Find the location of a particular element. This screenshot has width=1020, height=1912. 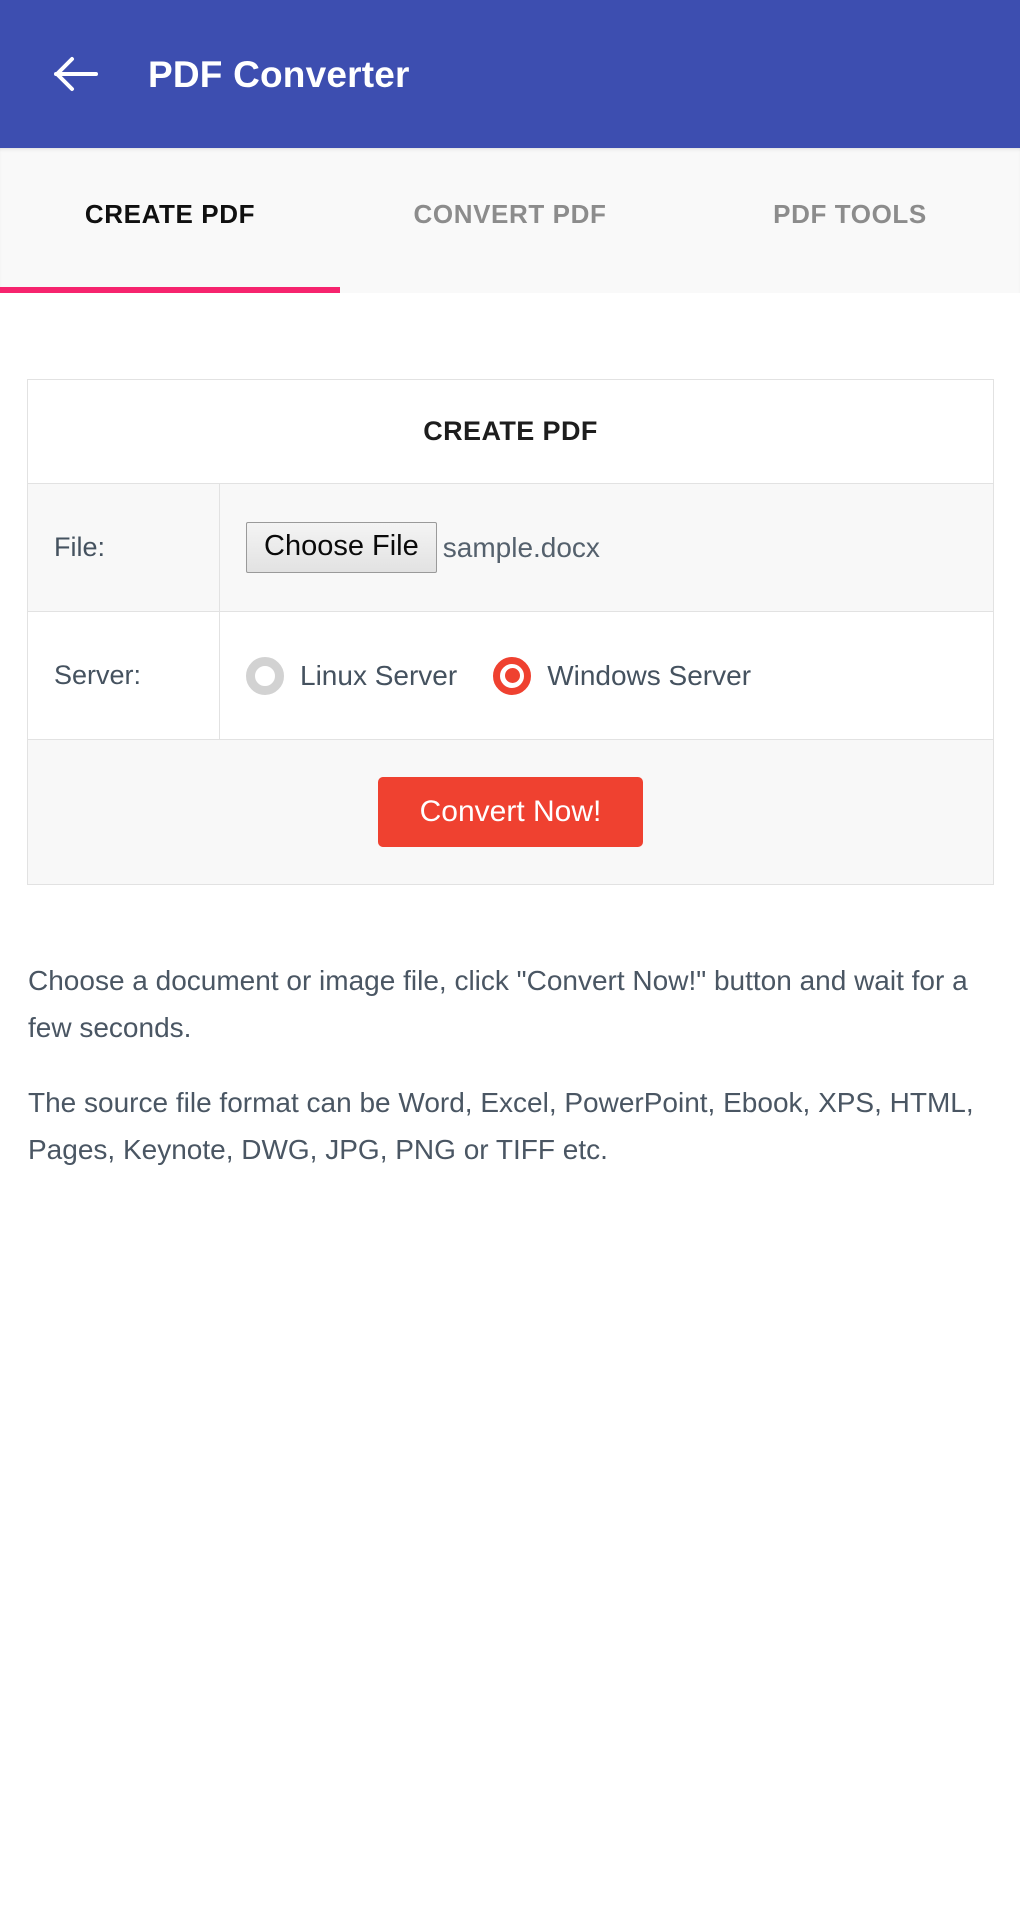

choose-file-button: Choose File is located at coordinates (341, 547).